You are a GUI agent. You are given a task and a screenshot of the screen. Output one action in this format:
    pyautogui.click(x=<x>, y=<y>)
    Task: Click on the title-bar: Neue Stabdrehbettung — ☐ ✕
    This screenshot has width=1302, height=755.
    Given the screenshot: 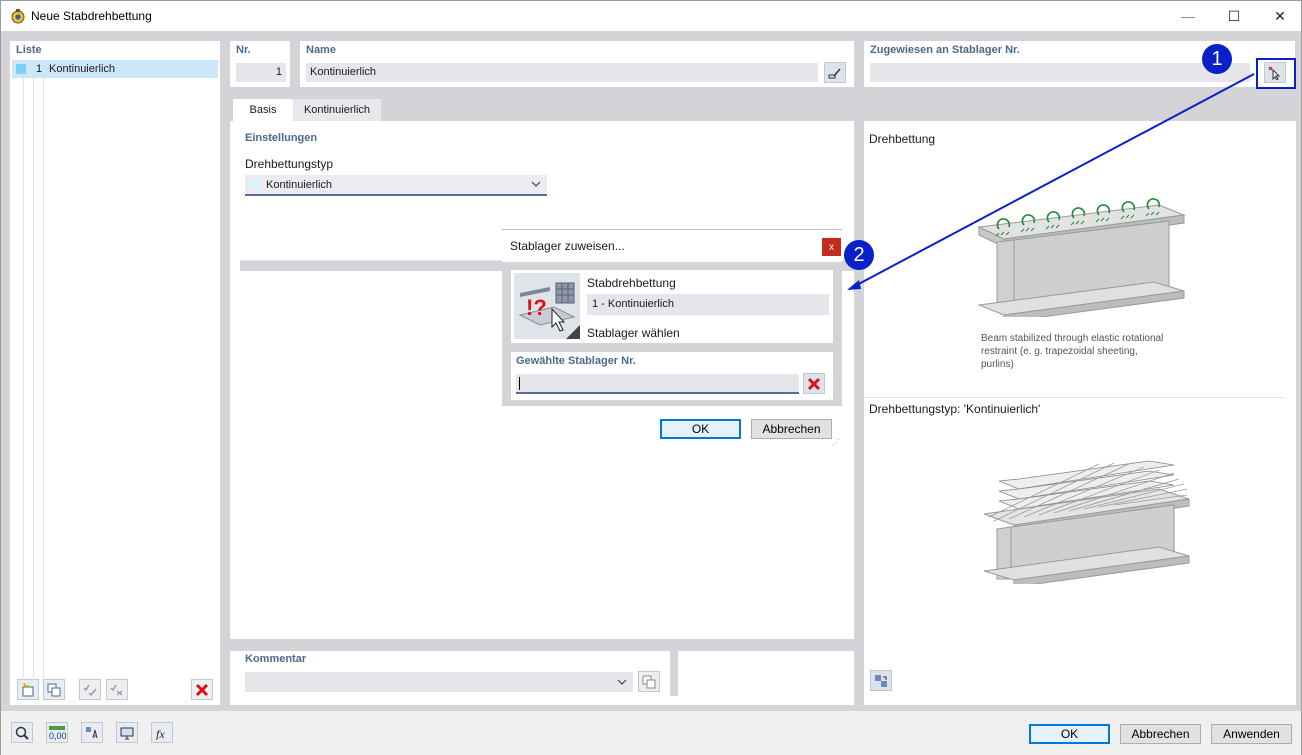 What is the action you would take?
    pyautogui.click(x=651, y=16)
    